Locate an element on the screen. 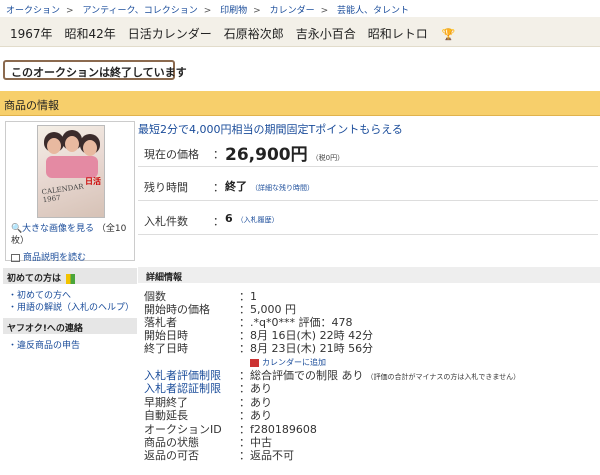 This screenshot has width=600, height=475. magnifier-icon: 🔍 is located at coordinates (17, 229).